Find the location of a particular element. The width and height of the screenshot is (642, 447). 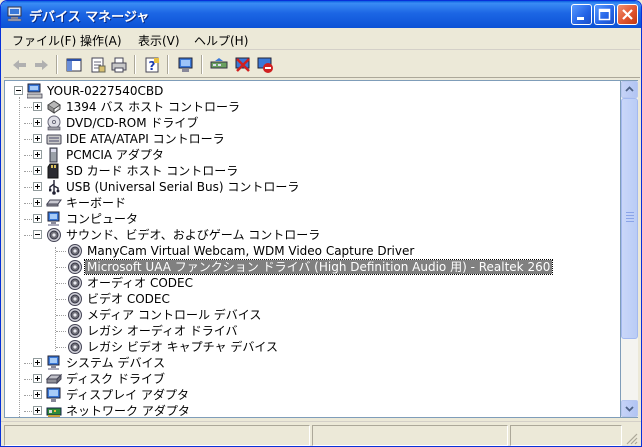

device-label: レガシ ビデオ キャプチャ デバイス is located at coordinates (182, 347).